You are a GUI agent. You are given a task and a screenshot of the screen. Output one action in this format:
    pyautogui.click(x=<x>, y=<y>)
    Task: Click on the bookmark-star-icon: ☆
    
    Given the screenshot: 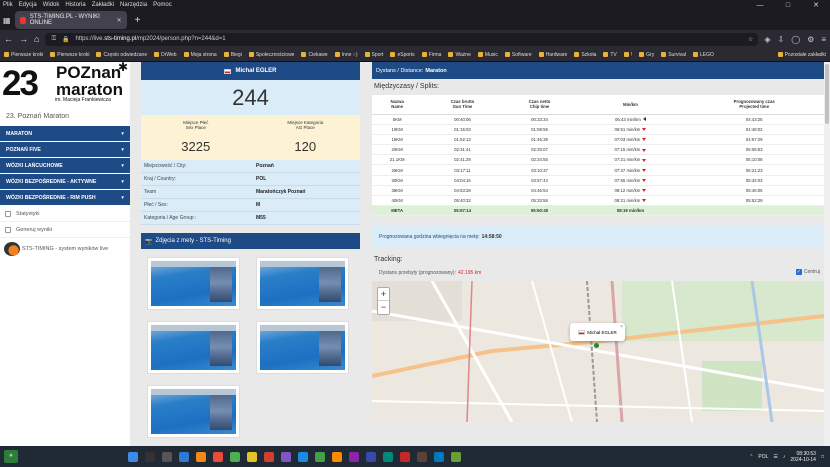 What is the action you would take?
    pyautogui.click(x=753, y=39)
    